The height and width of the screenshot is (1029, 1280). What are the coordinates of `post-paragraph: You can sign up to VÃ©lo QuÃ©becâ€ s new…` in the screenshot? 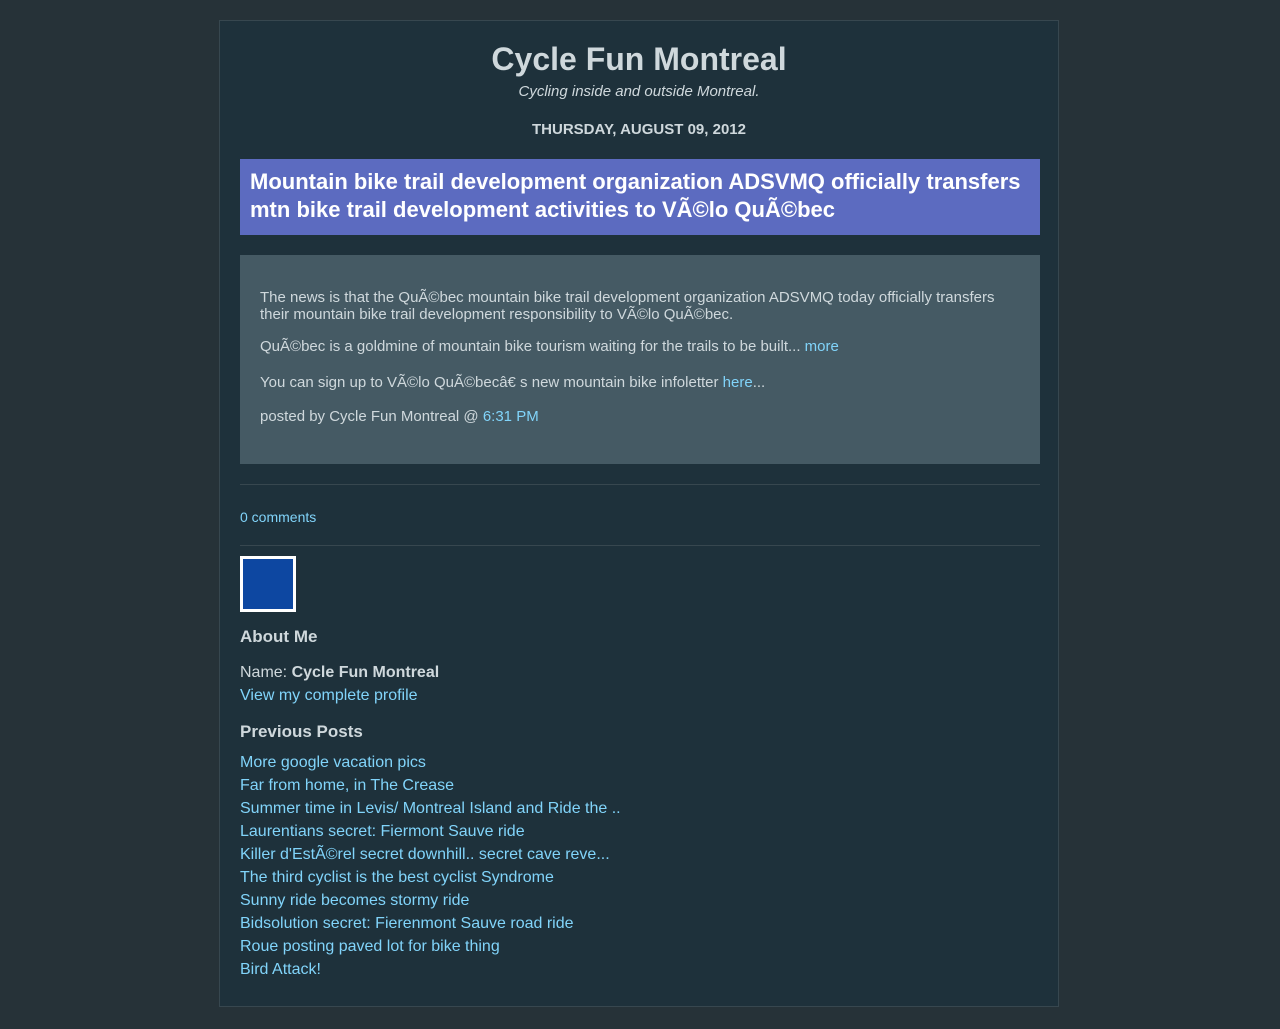 It's located at (640, 383).